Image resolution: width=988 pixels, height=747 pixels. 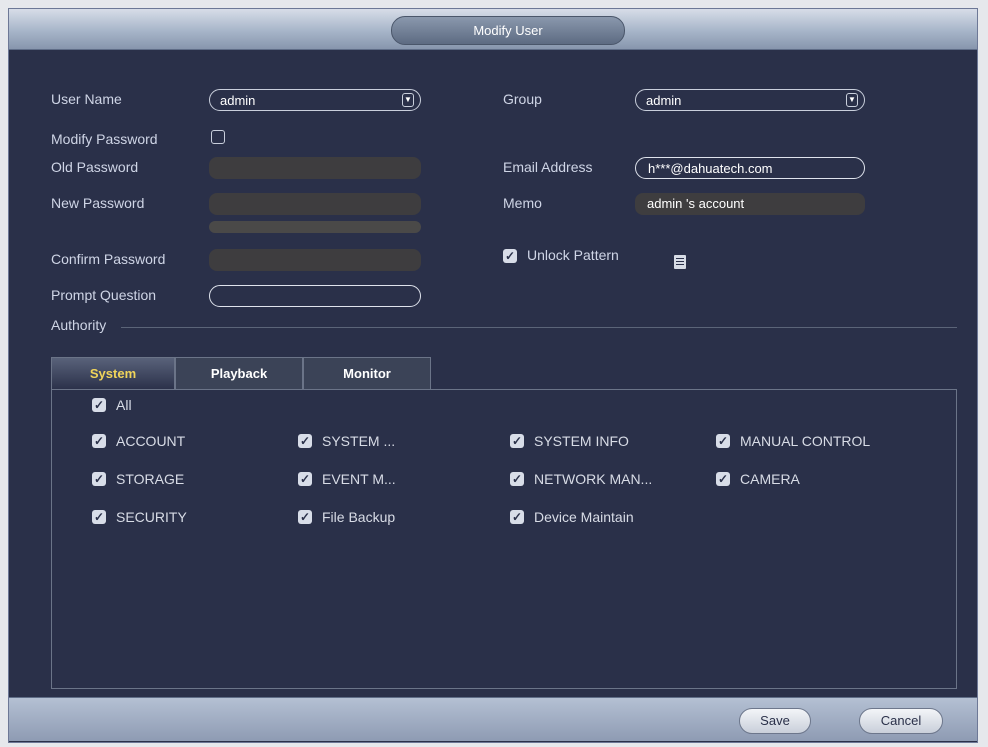 I want to click on permission-checkbox-manual-control: ✓, so click(x=723, y=441).